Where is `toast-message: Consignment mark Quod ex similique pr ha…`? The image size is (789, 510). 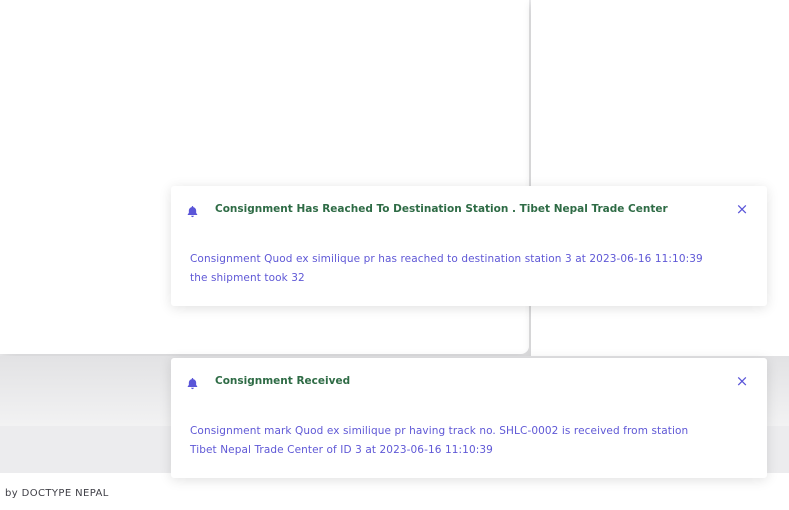
toast-message: Consignment mark Quod ex similique pr ha… is located at coordinates (470, 441).